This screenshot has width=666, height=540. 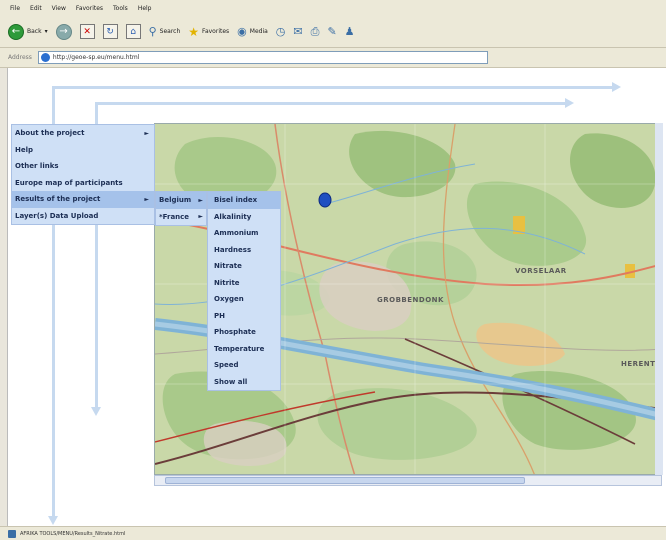 I want to click on menu-tools: Tools, so click(x=120, y=8).